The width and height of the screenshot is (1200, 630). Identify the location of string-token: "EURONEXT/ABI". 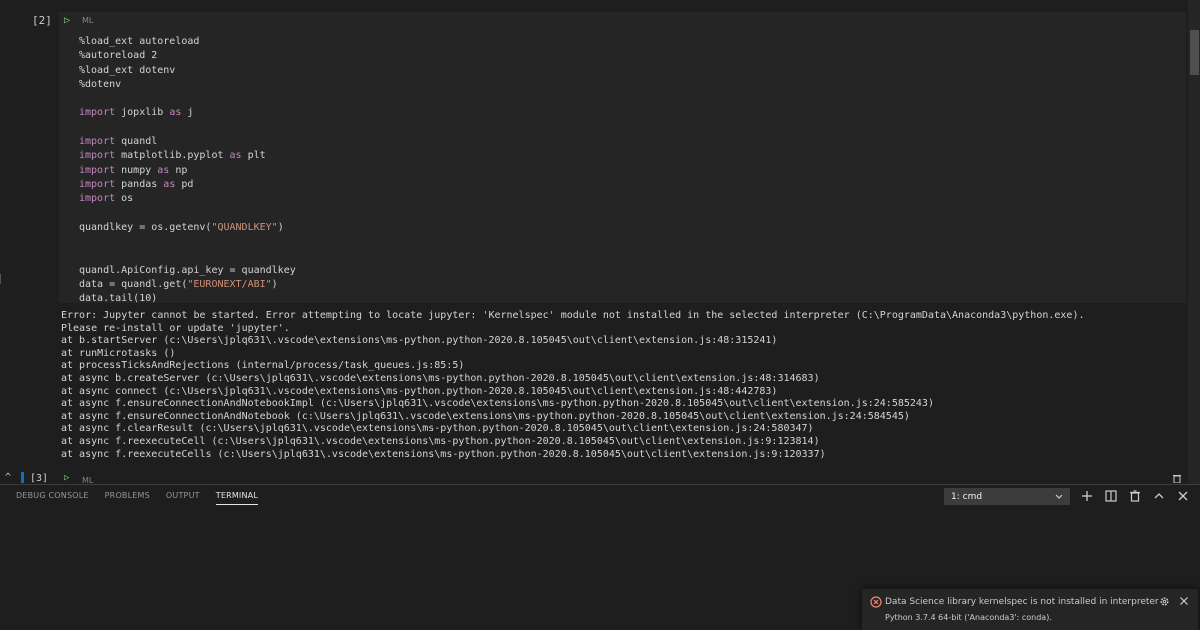
(229, 285).